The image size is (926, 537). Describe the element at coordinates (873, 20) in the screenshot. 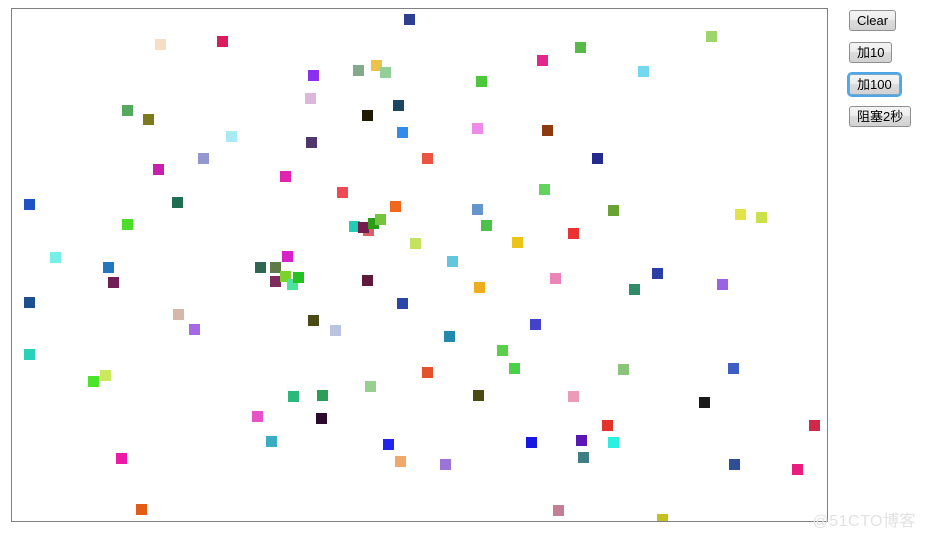

I see `clear-button: Clear` at that location.